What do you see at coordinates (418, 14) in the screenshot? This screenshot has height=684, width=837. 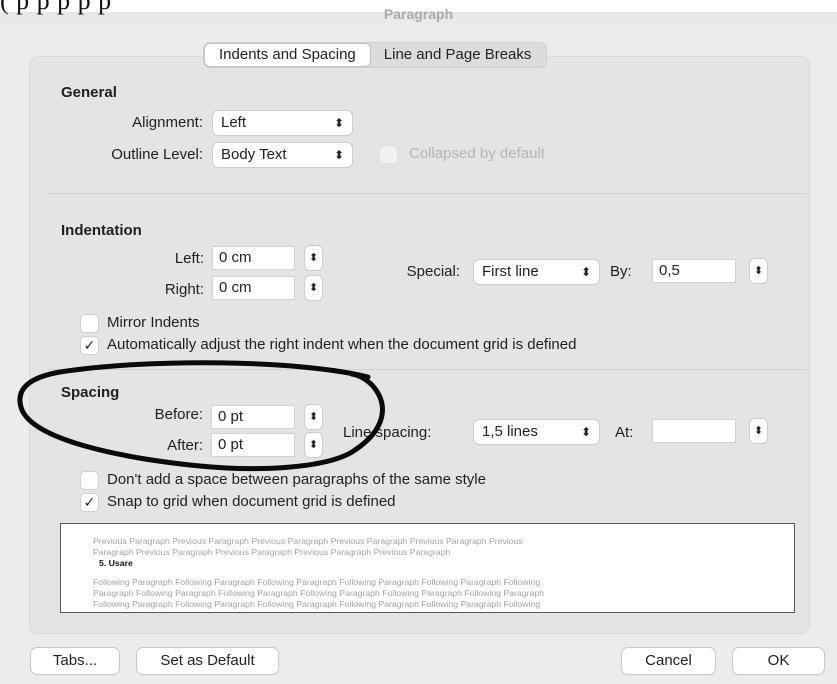 I see `dialog-title: Paragraph` at bounding box center [418, 14].